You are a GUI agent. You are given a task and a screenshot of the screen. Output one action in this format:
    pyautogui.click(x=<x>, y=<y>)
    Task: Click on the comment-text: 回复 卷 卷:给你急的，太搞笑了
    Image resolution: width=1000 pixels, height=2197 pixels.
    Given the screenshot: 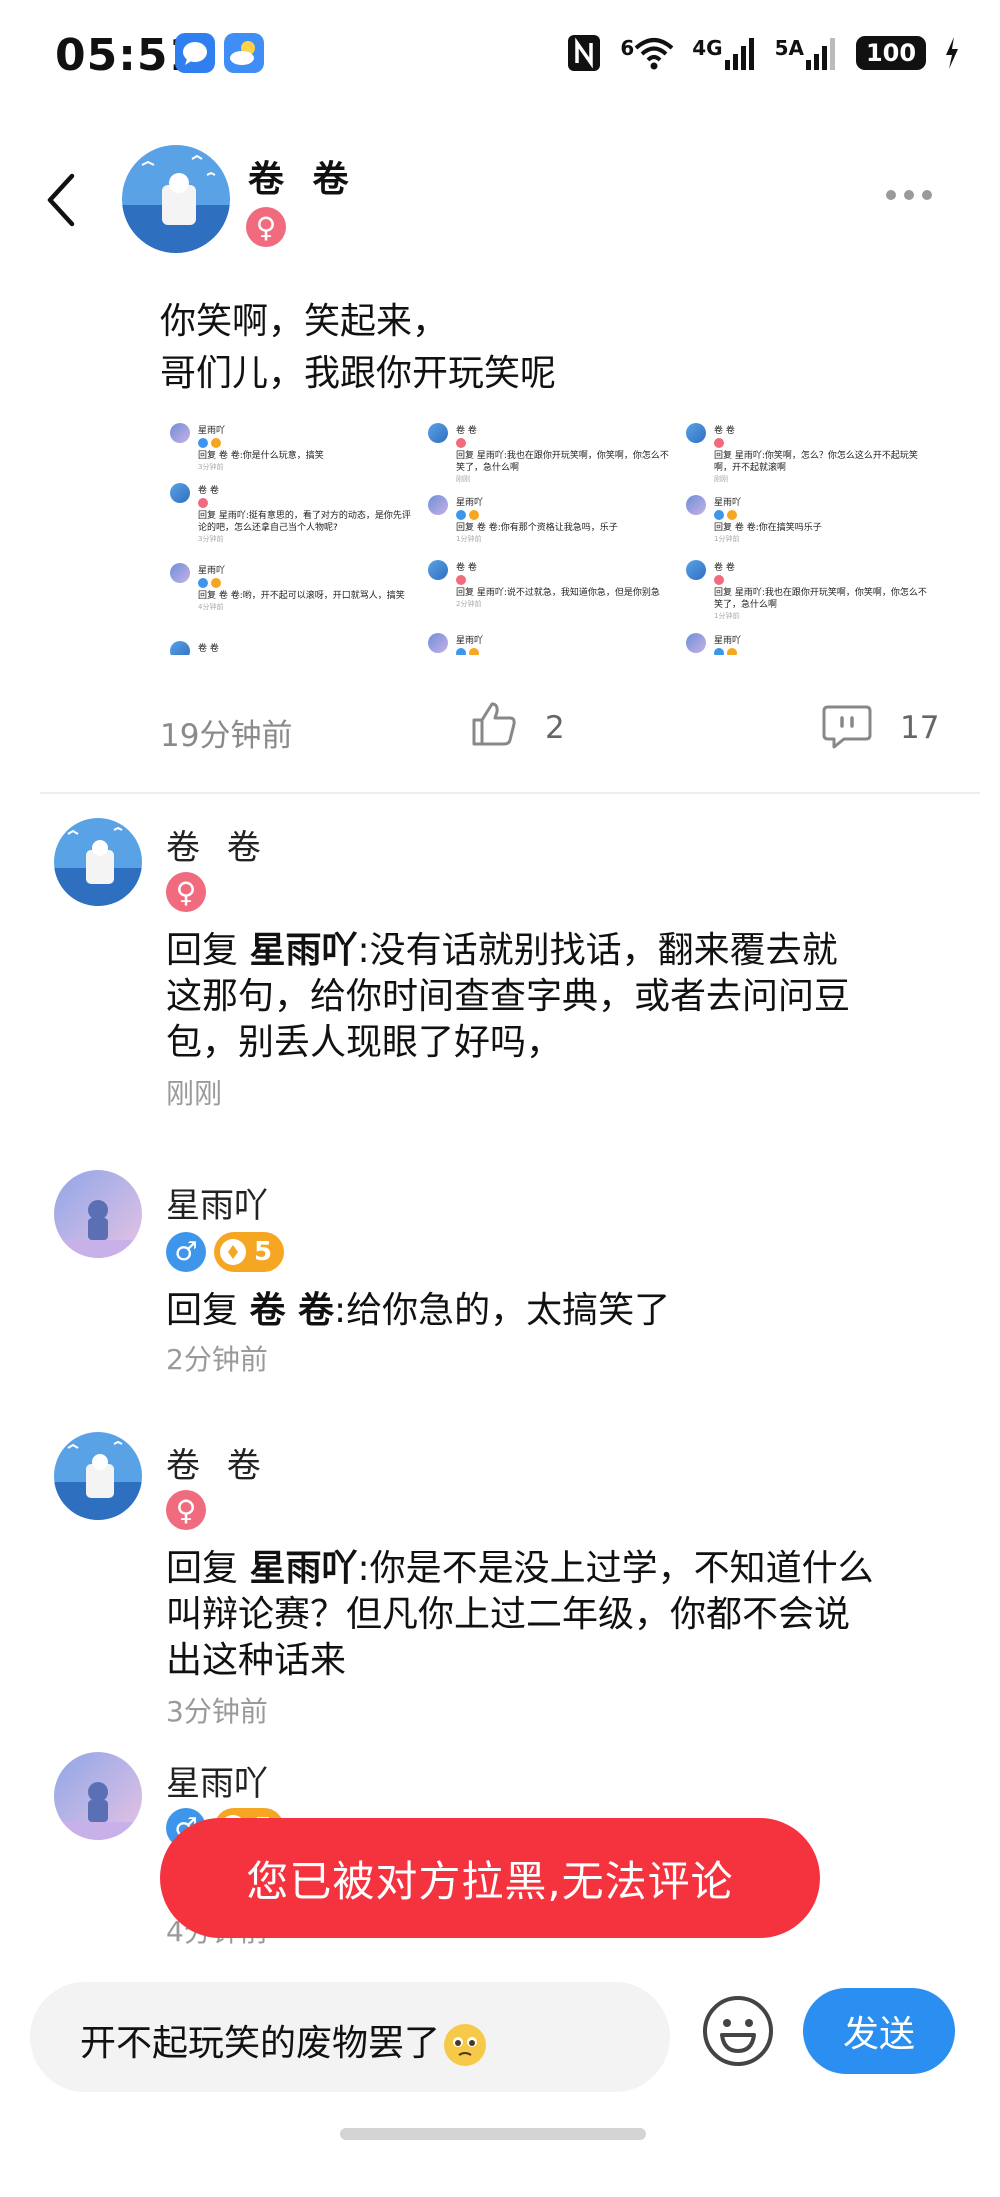 What is the action you would take?
    pyautogui.click(x=546, y=1311)
    